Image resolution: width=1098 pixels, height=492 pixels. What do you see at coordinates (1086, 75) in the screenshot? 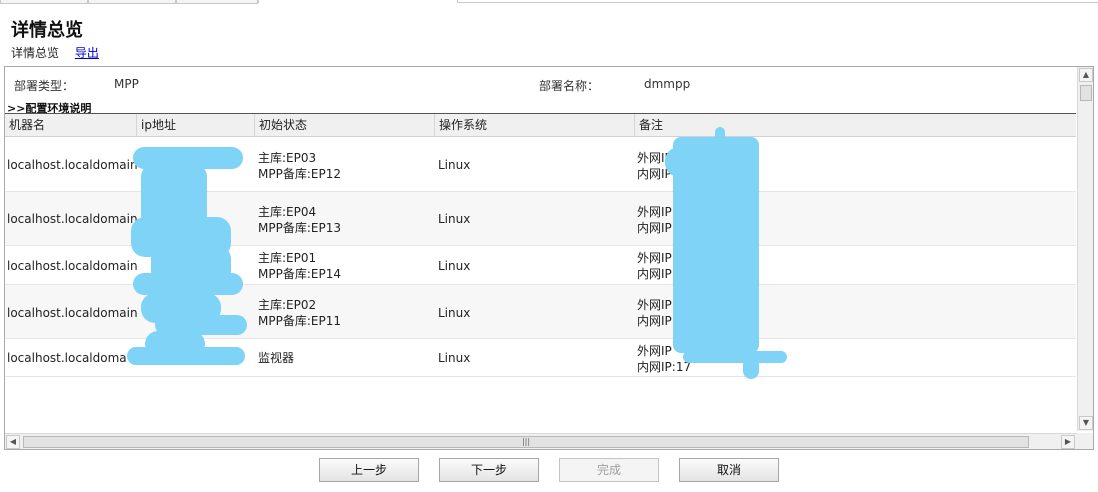
I see `scroll-up-icon: ▲` at bounding box center [1086, 75].